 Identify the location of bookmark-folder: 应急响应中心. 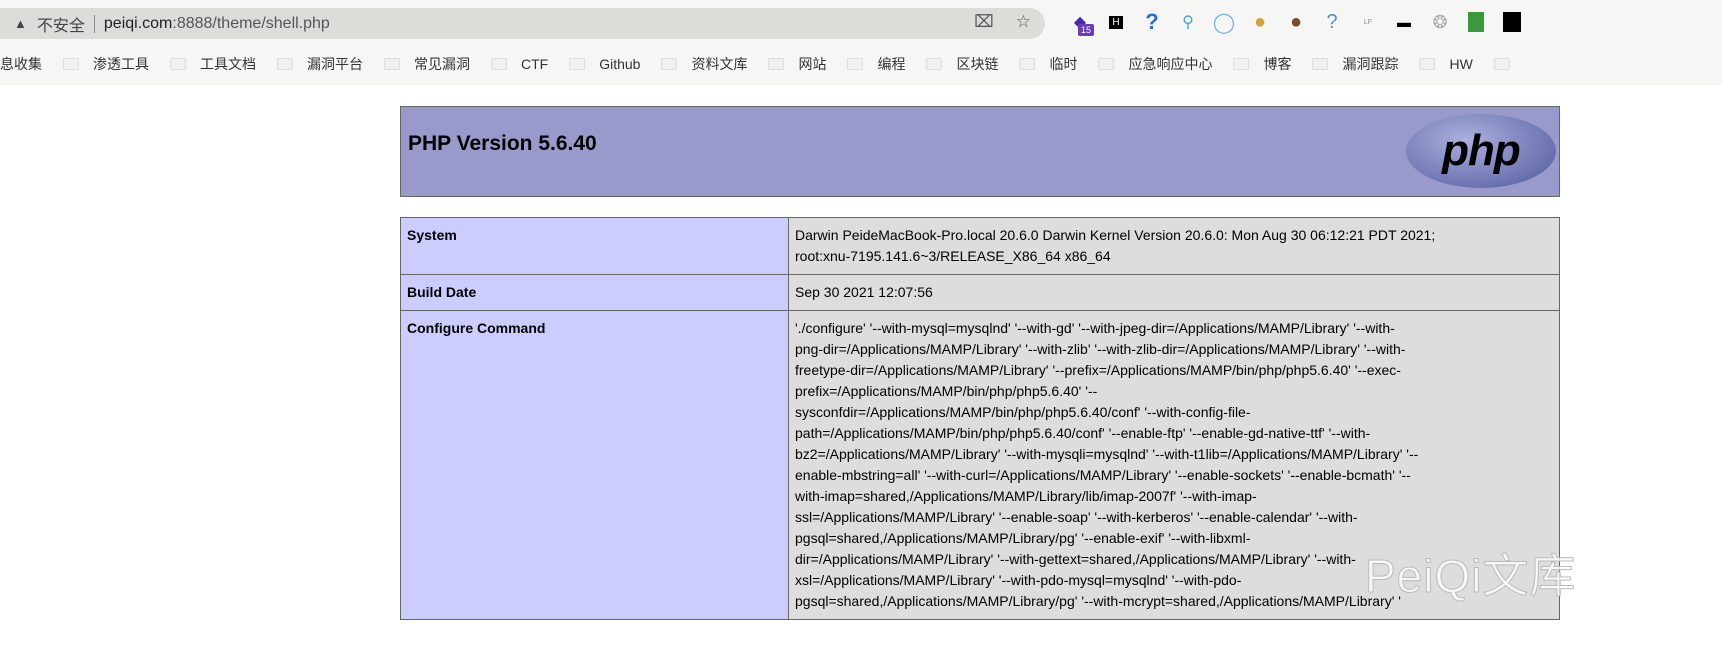
(1155, 64).